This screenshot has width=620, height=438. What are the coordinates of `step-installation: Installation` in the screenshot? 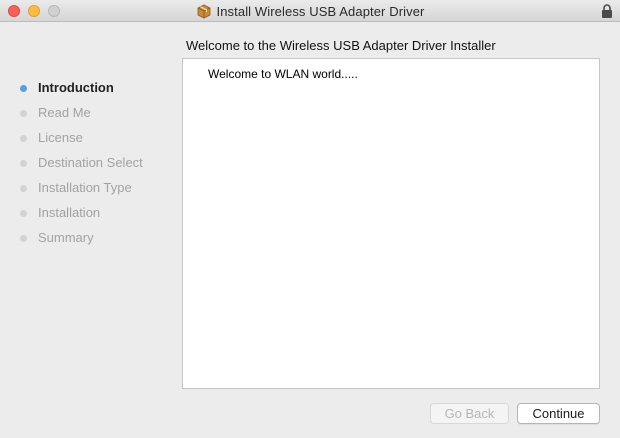 It's located at (90, 213).